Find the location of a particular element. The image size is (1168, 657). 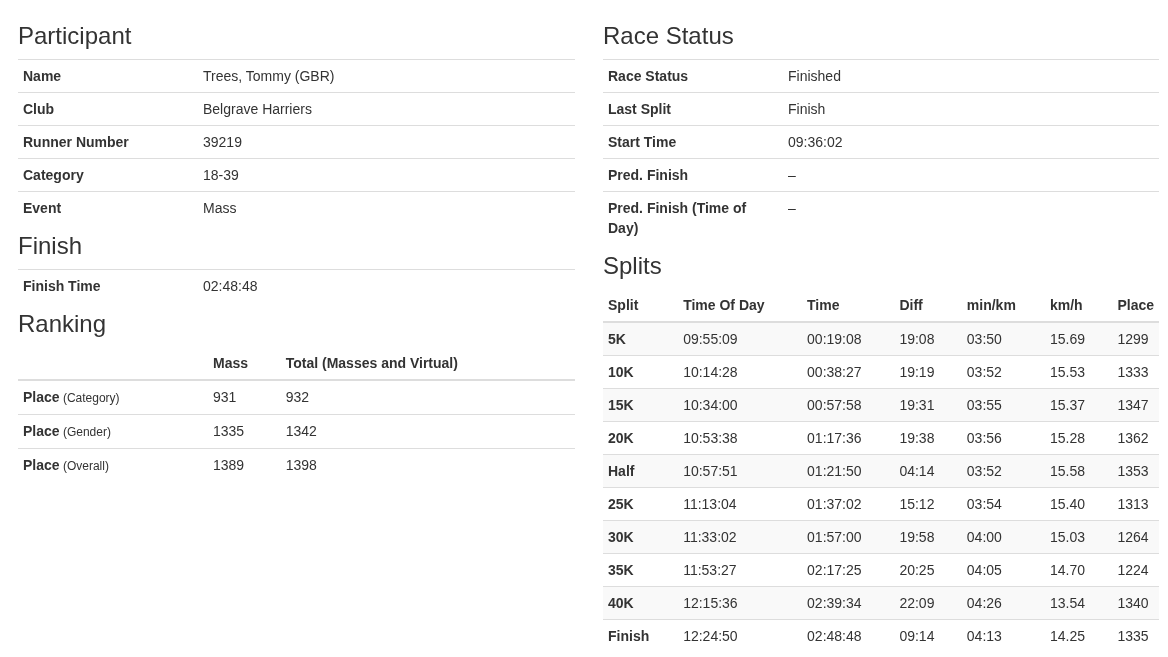

table-cell: 13.54 is located at coordinates (1078, 603).